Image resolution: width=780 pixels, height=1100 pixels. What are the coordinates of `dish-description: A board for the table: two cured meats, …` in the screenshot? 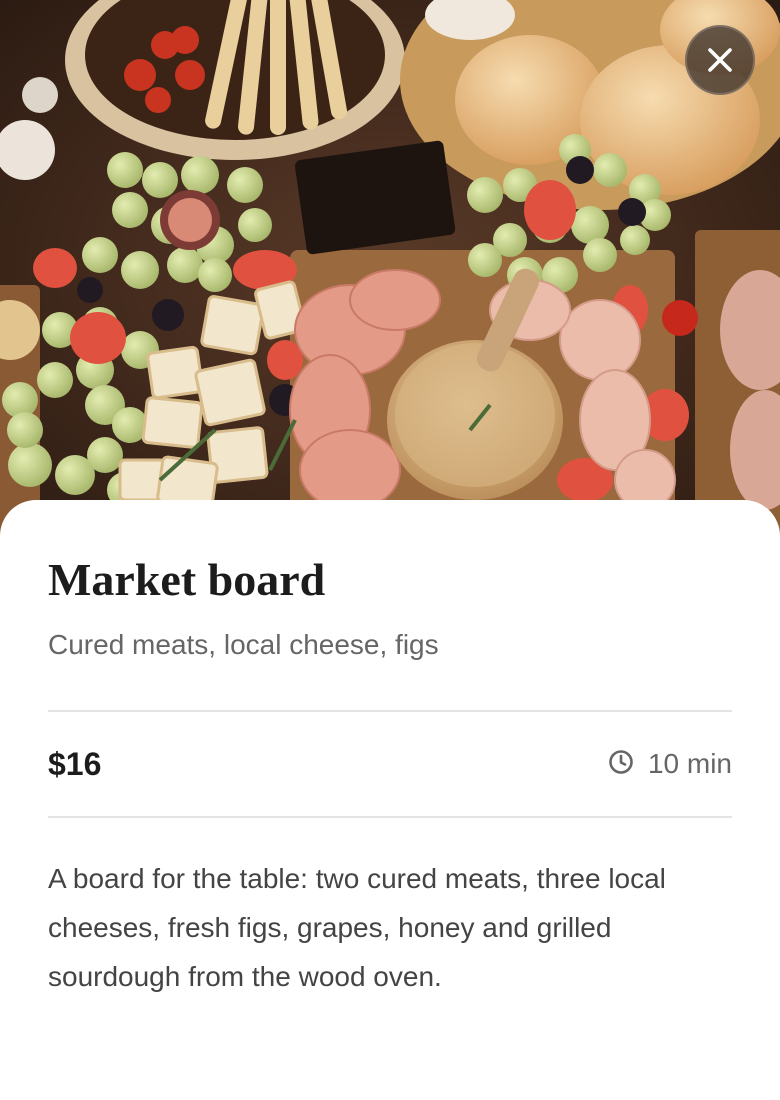 It's located at (357, 927).